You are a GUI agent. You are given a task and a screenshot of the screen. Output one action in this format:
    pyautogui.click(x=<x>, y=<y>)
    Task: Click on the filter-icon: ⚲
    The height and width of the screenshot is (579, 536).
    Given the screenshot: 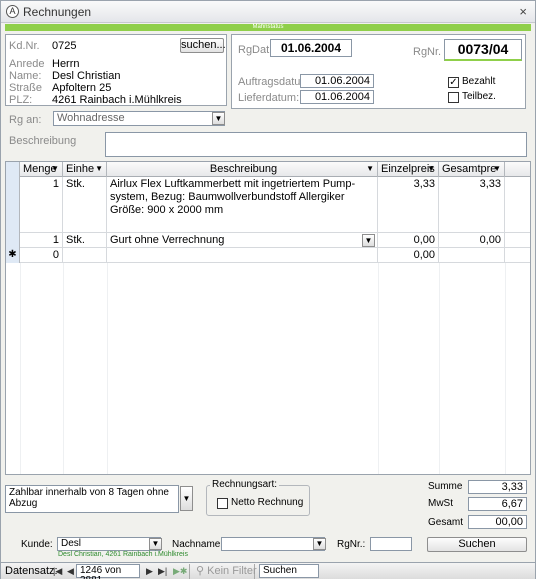 What is the action you would take?
    pyautogui.click(x=200, y=571)
    